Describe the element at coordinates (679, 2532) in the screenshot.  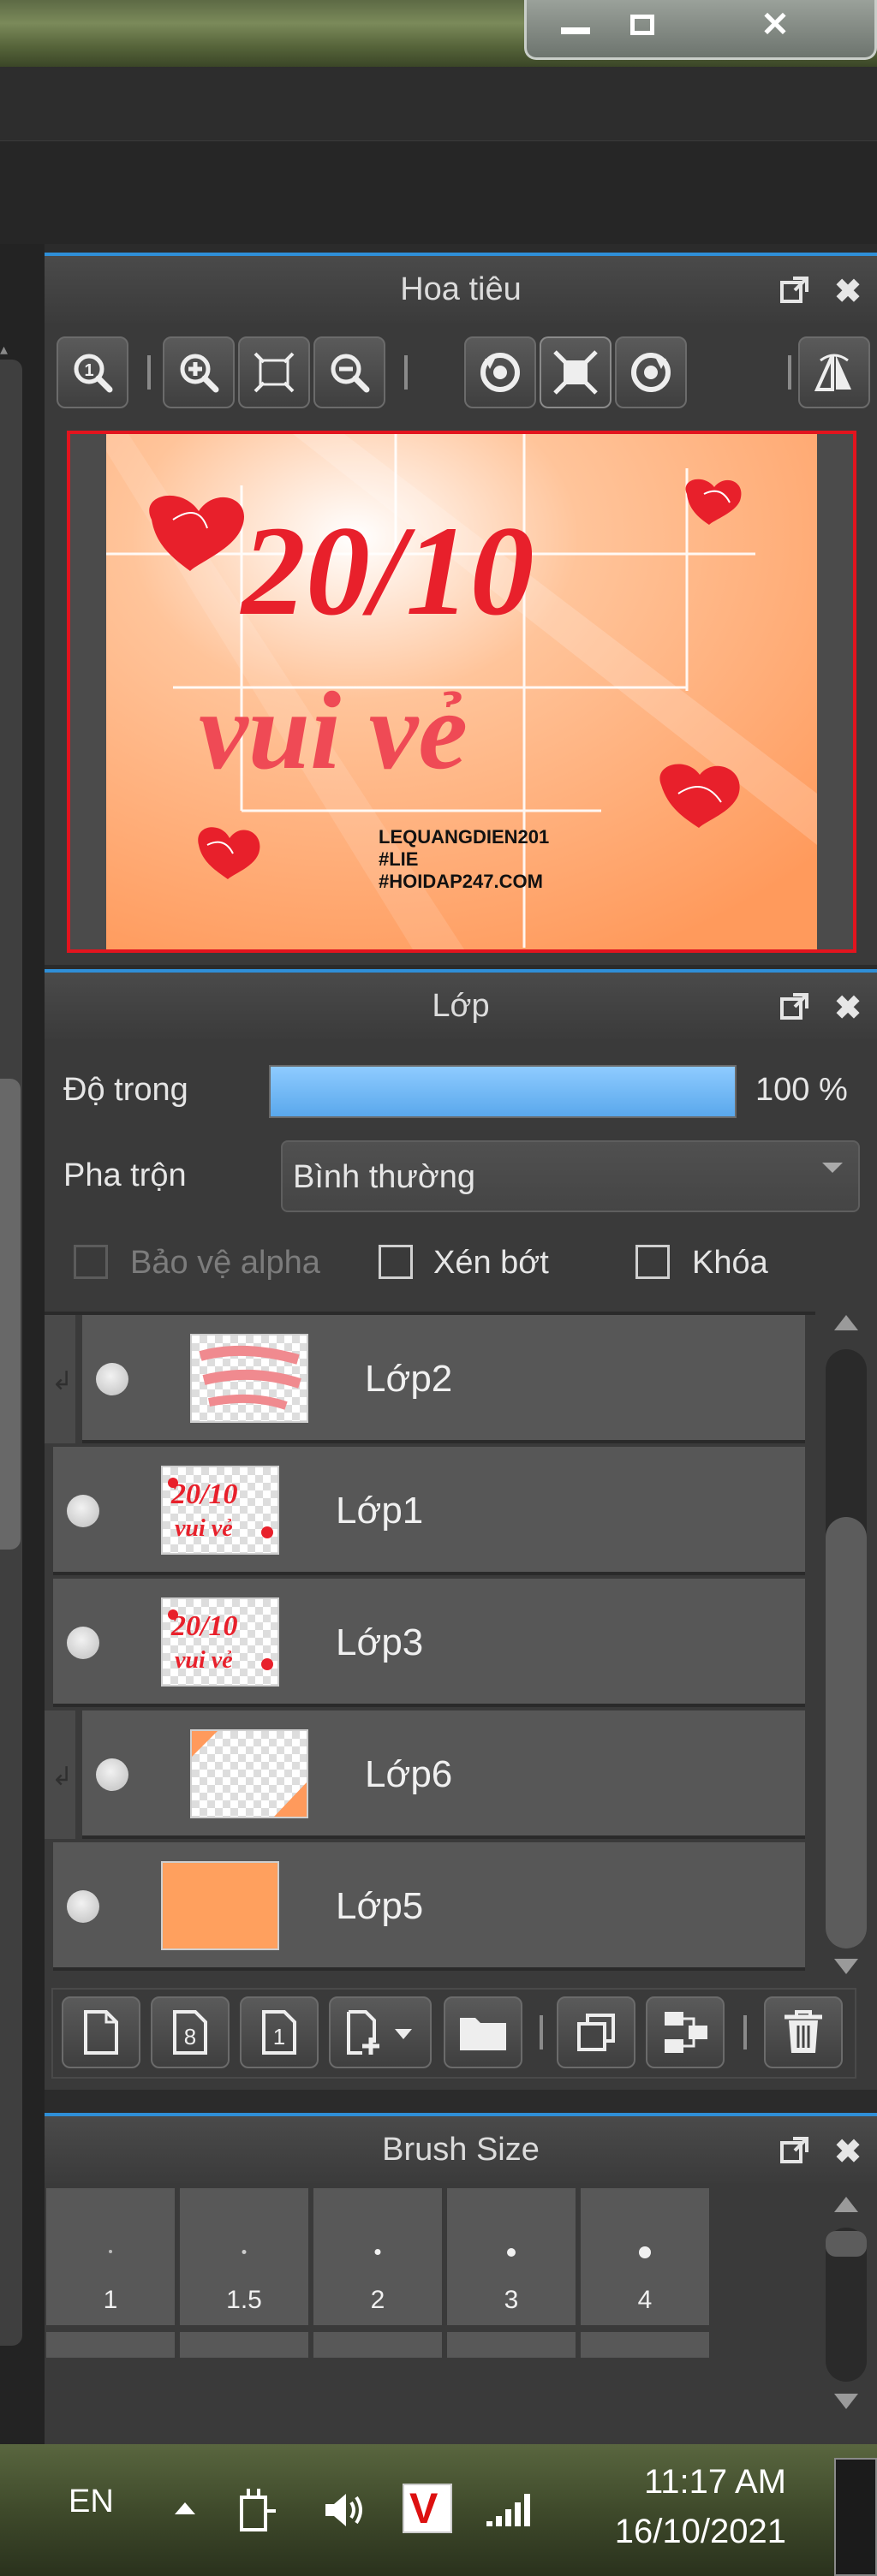
I see `clock-date: 16/10/2021` at that location.